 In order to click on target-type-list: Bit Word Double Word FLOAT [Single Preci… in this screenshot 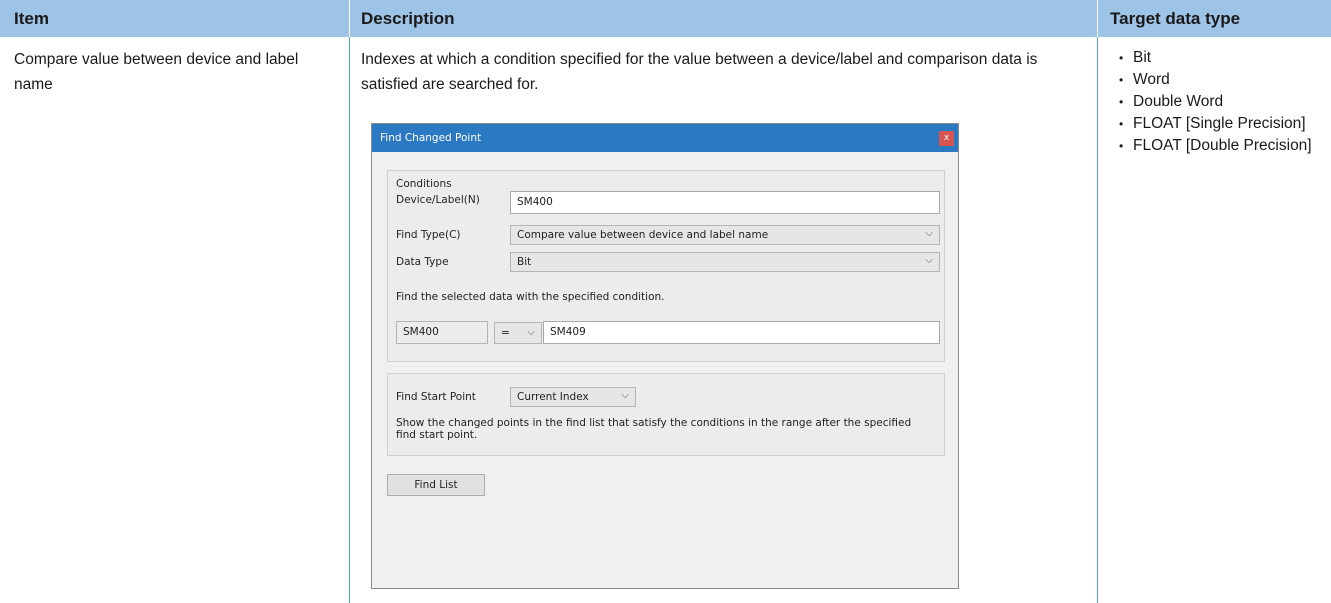, I will do `click(1219, 102)`.